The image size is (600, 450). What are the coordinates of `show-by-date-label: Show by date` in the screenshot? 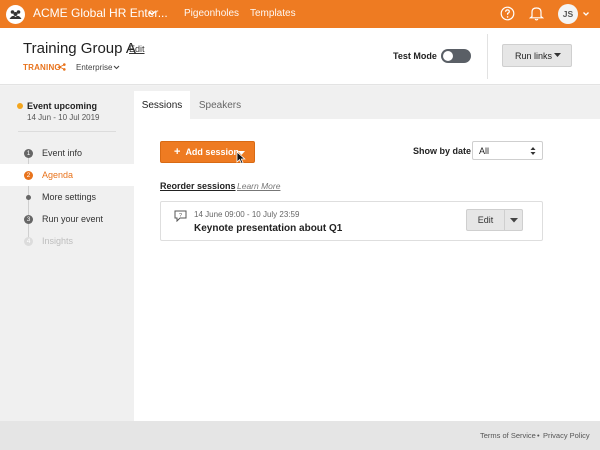 It's located at (442, 151).